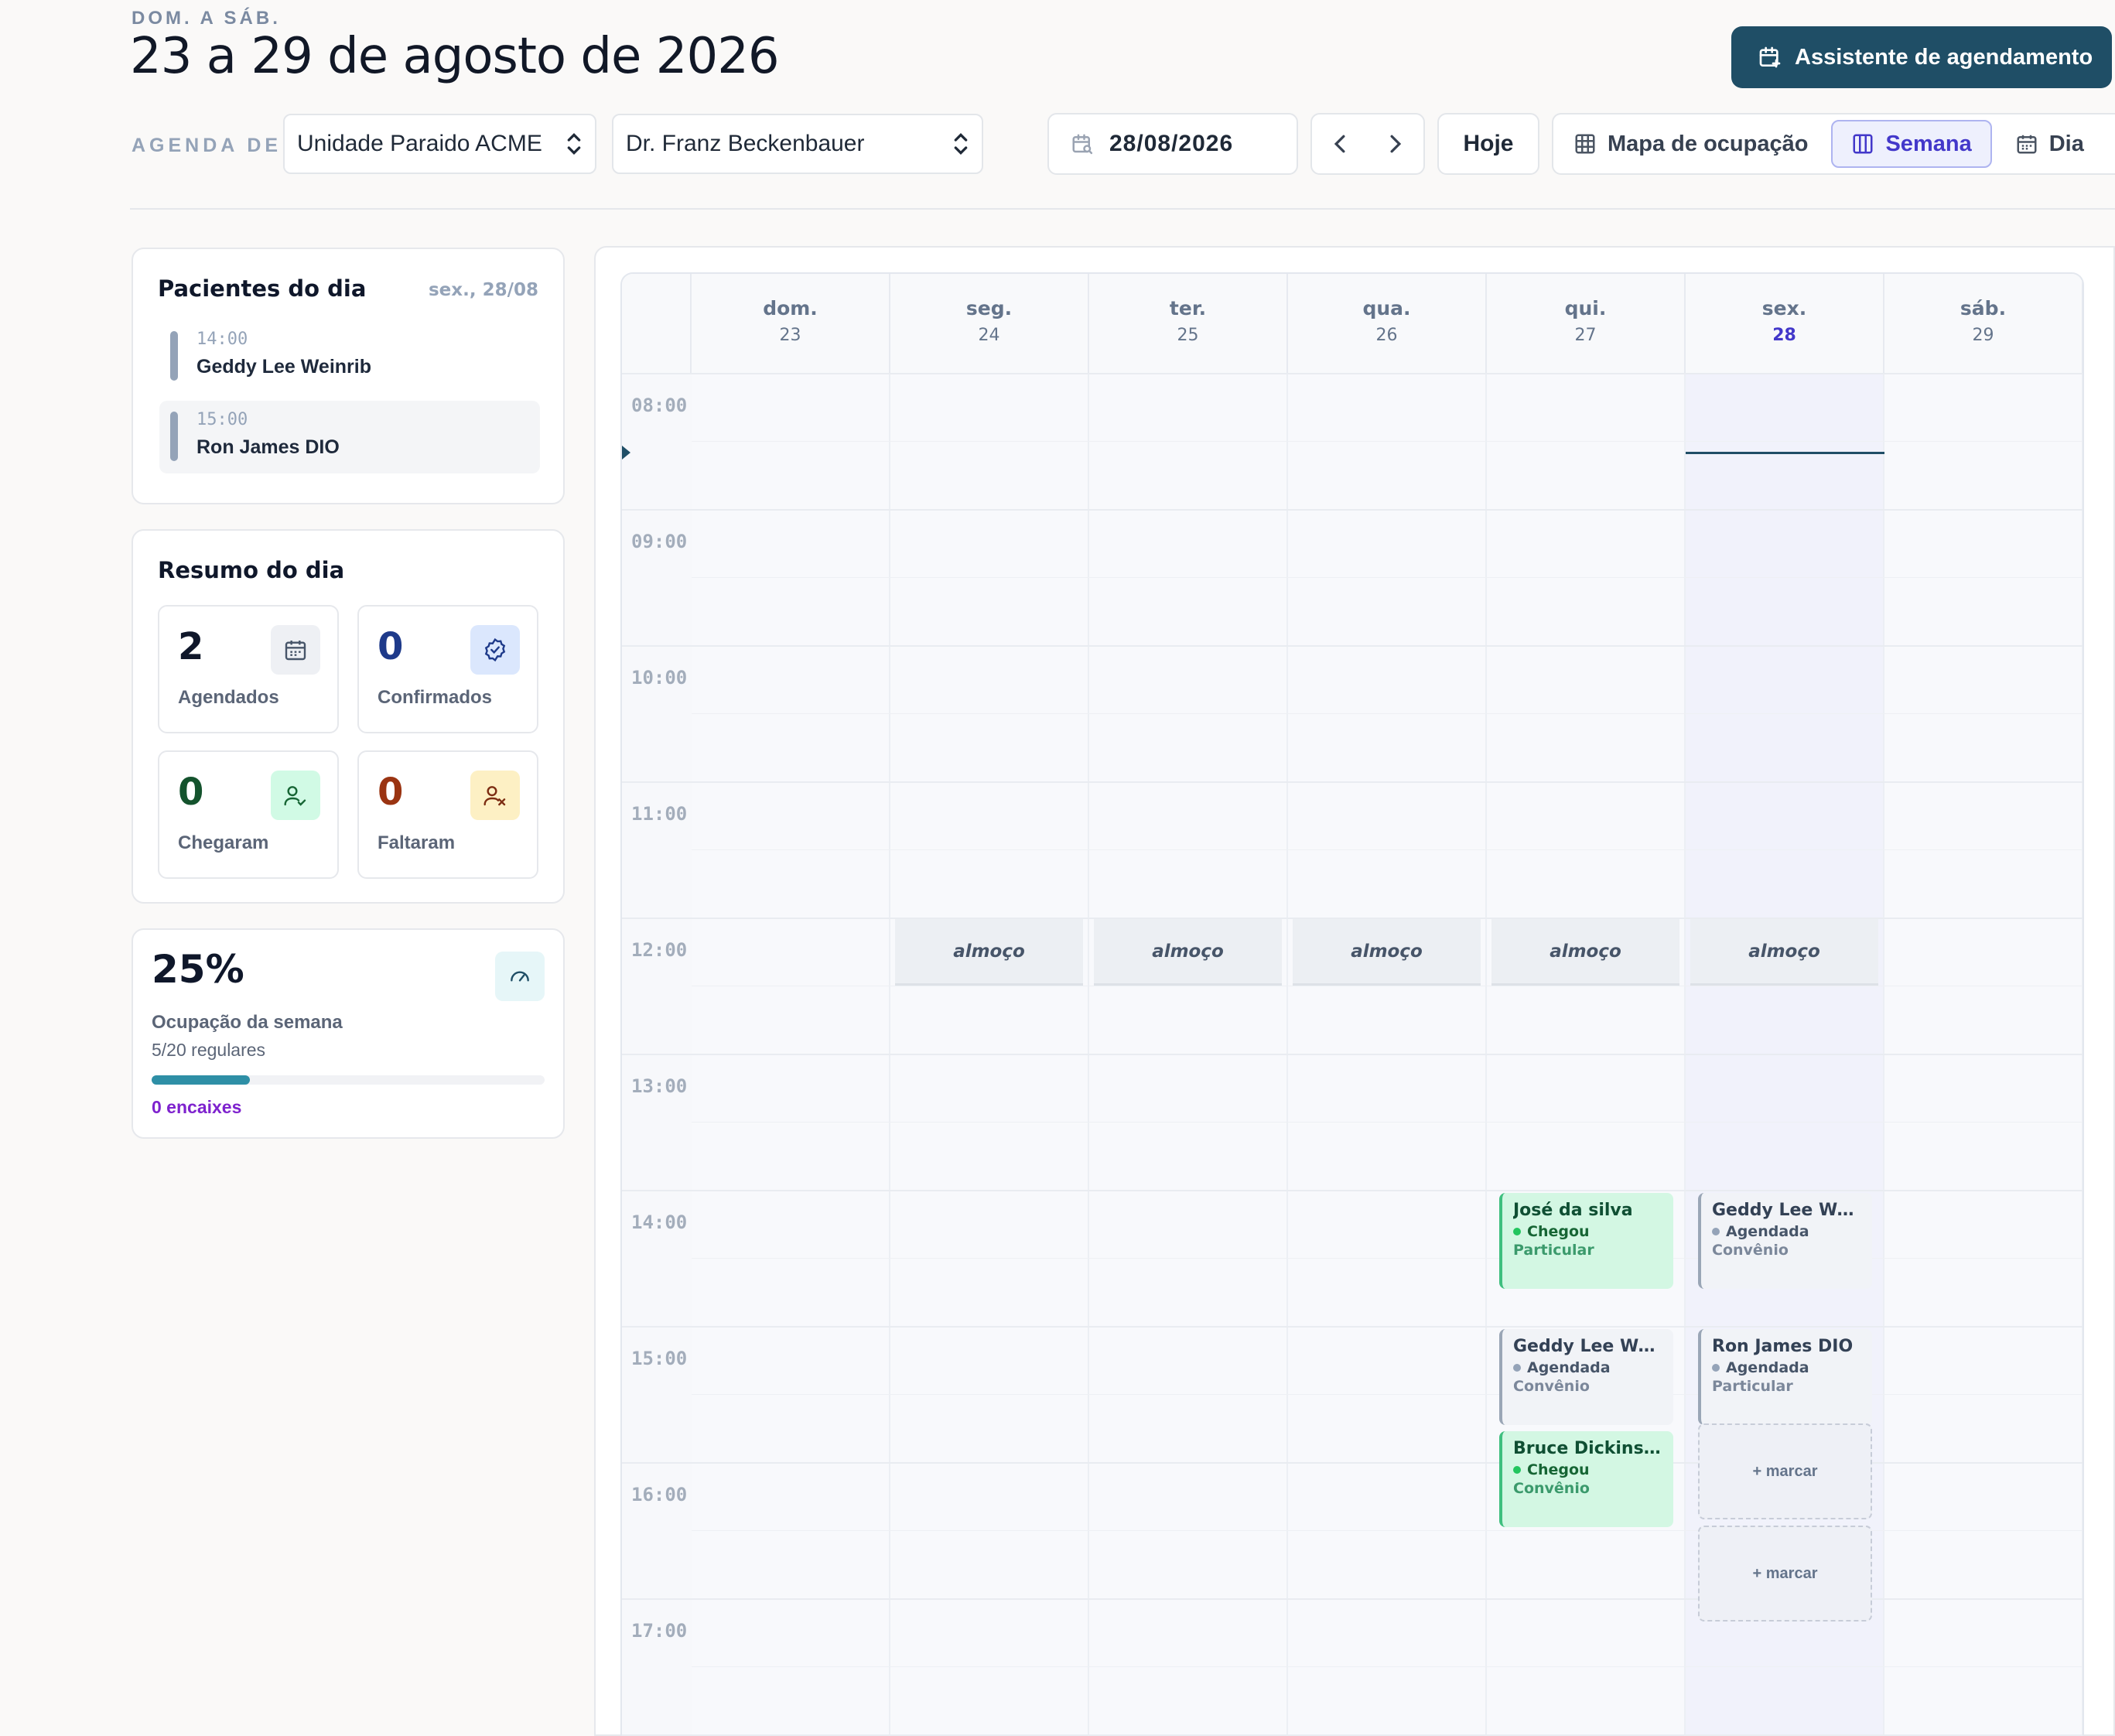 The height and width of the screenshot is (1736, 2115). I want to click on previous-week-button, so click(1340, 144).